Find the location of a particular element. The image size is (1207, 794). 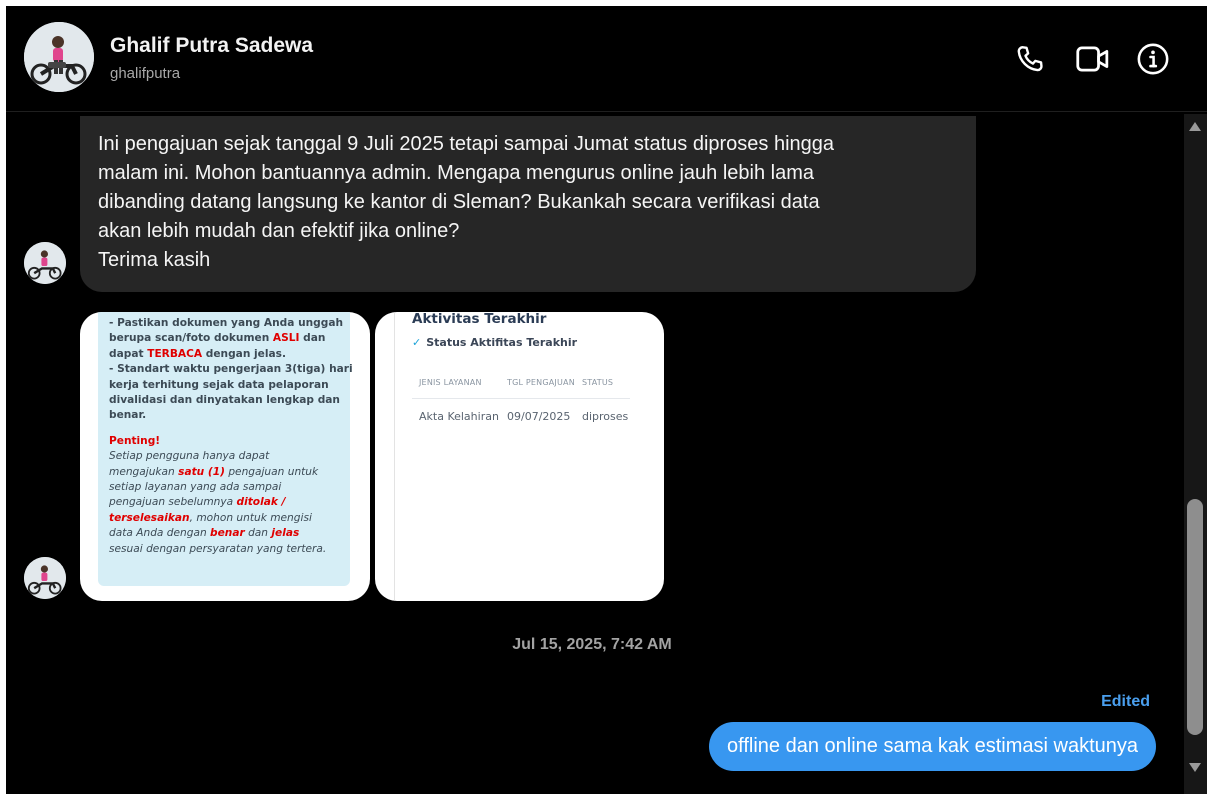

text-line: setiap layanan yang ada sampai is located at coordinates (195, 487).